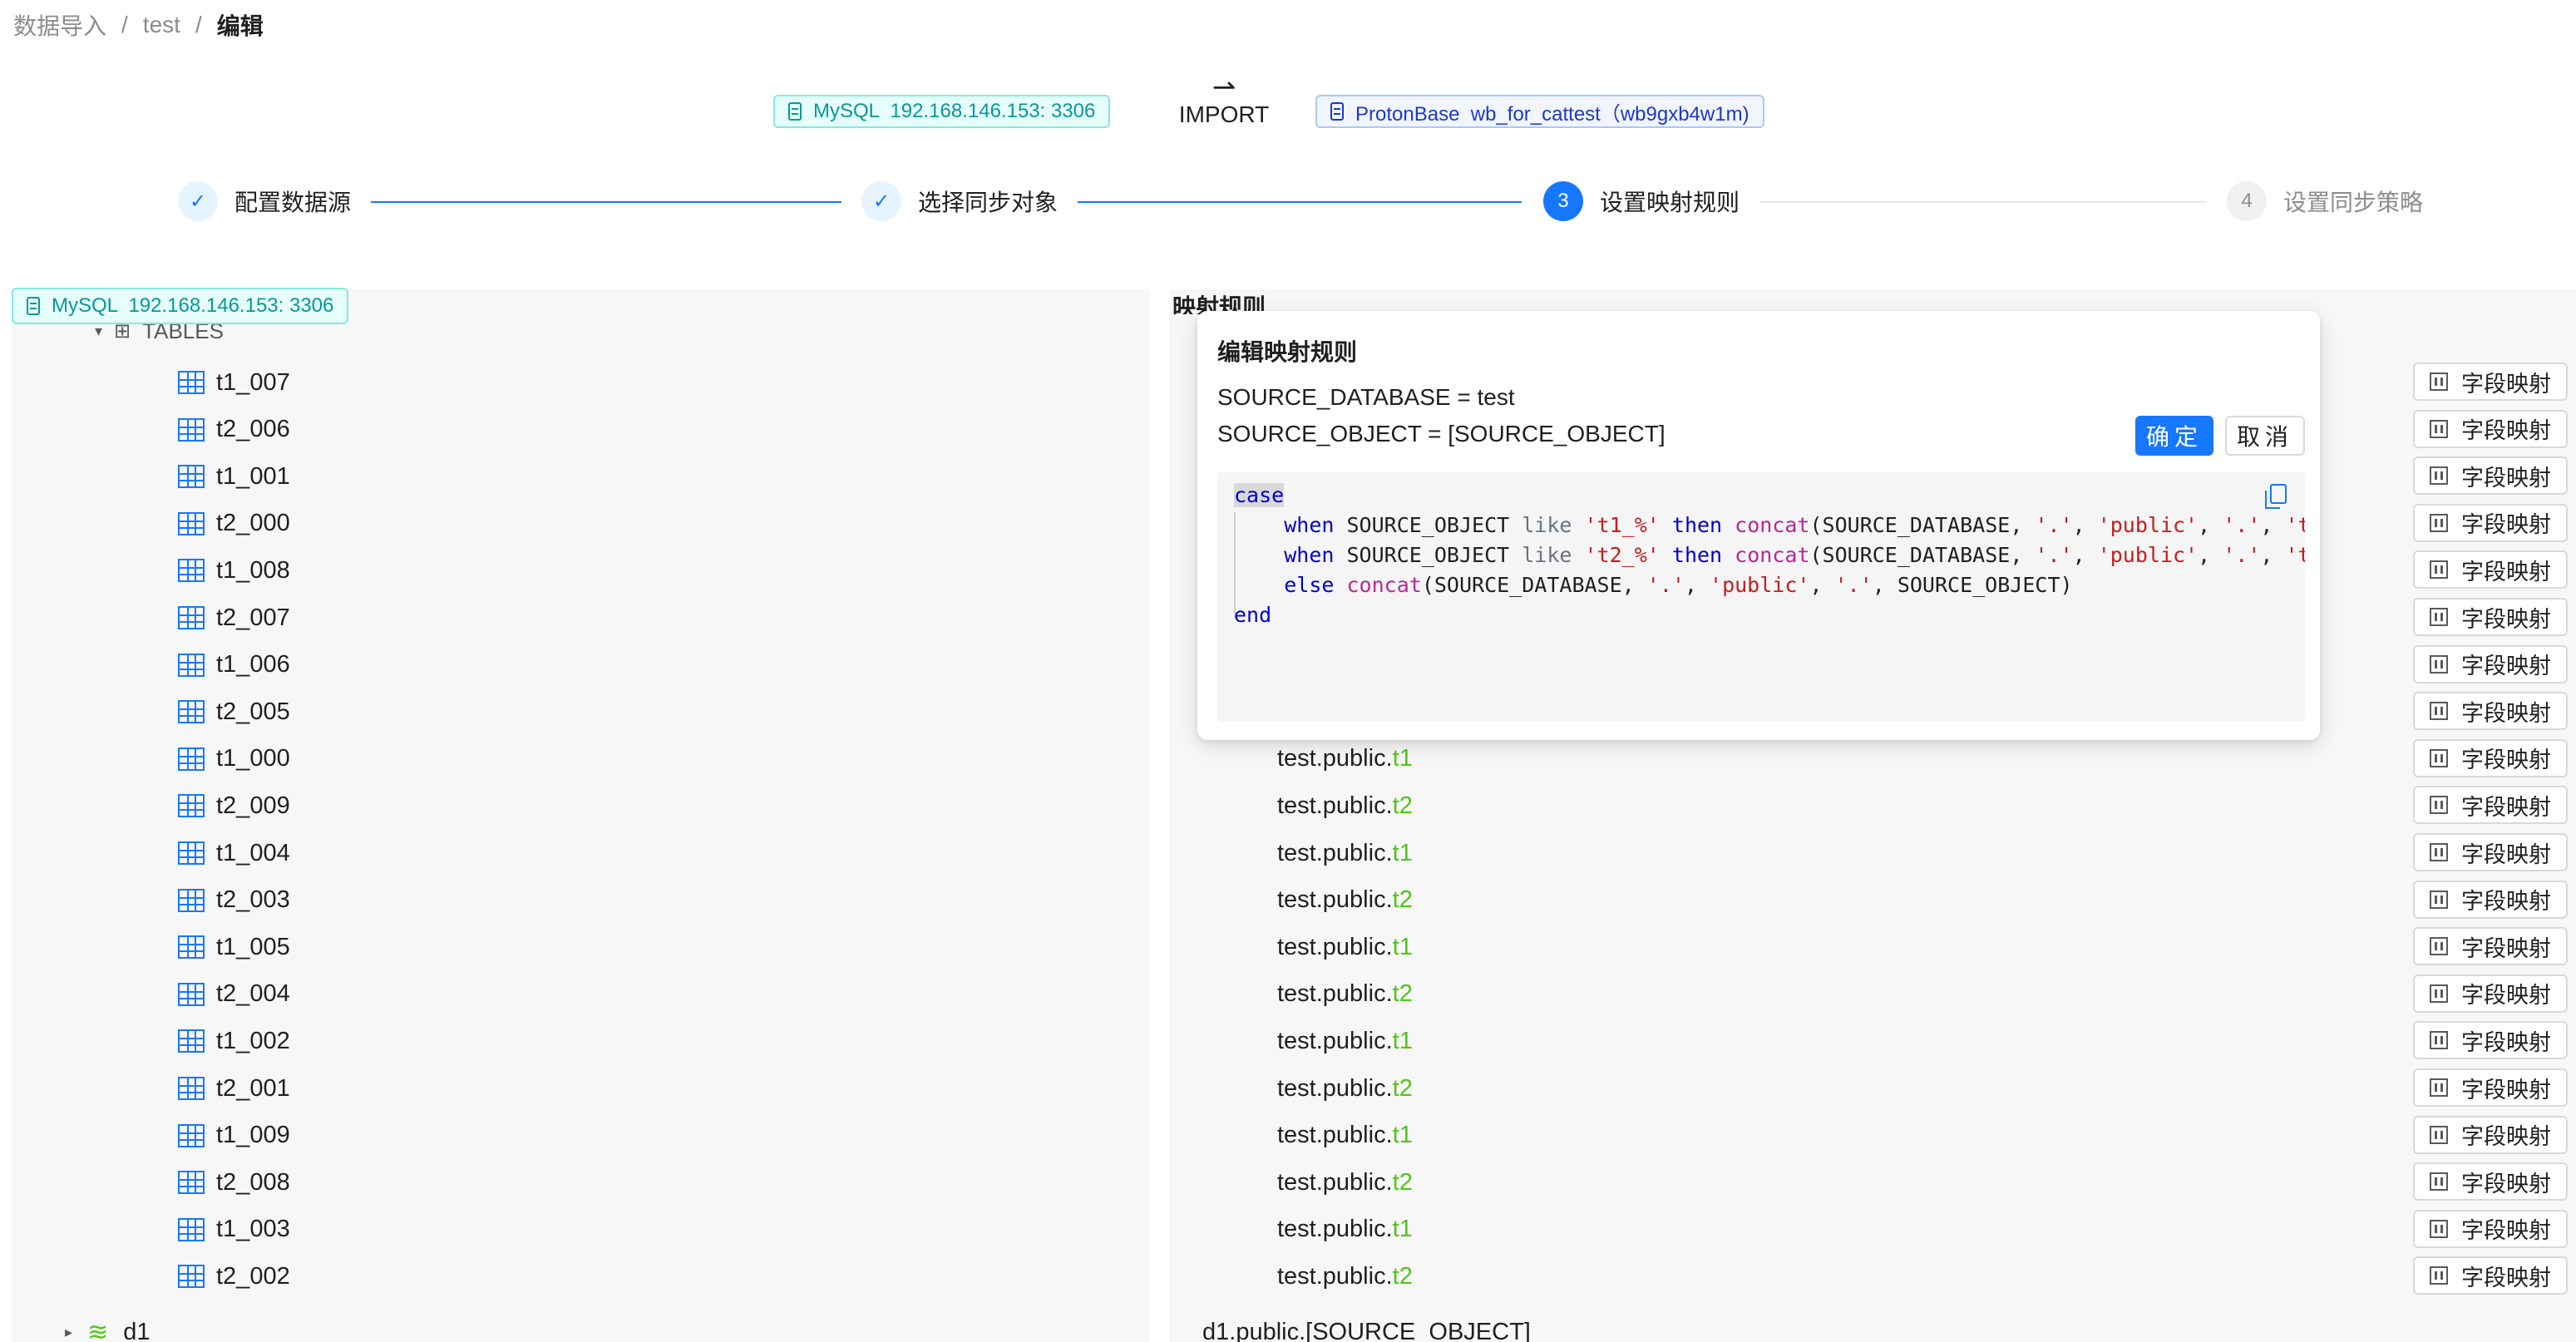 The width and height of the screenshot is (2576, 1342). I want to click on table-node: t1_003, so click(234, 1229).